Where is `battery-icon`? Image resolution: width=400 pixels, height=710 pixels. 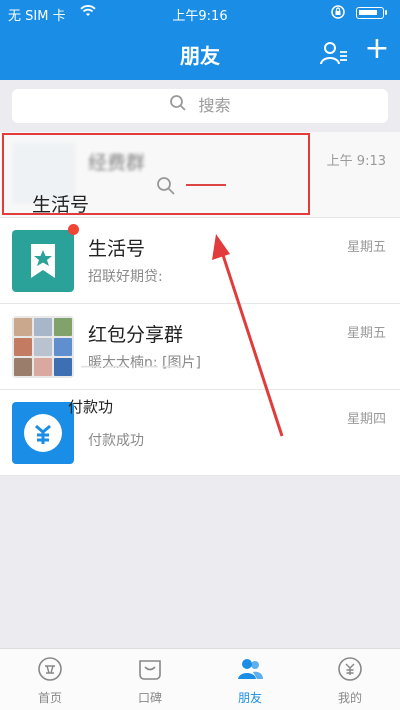
battery-icon is located at coordinates (370, 13).